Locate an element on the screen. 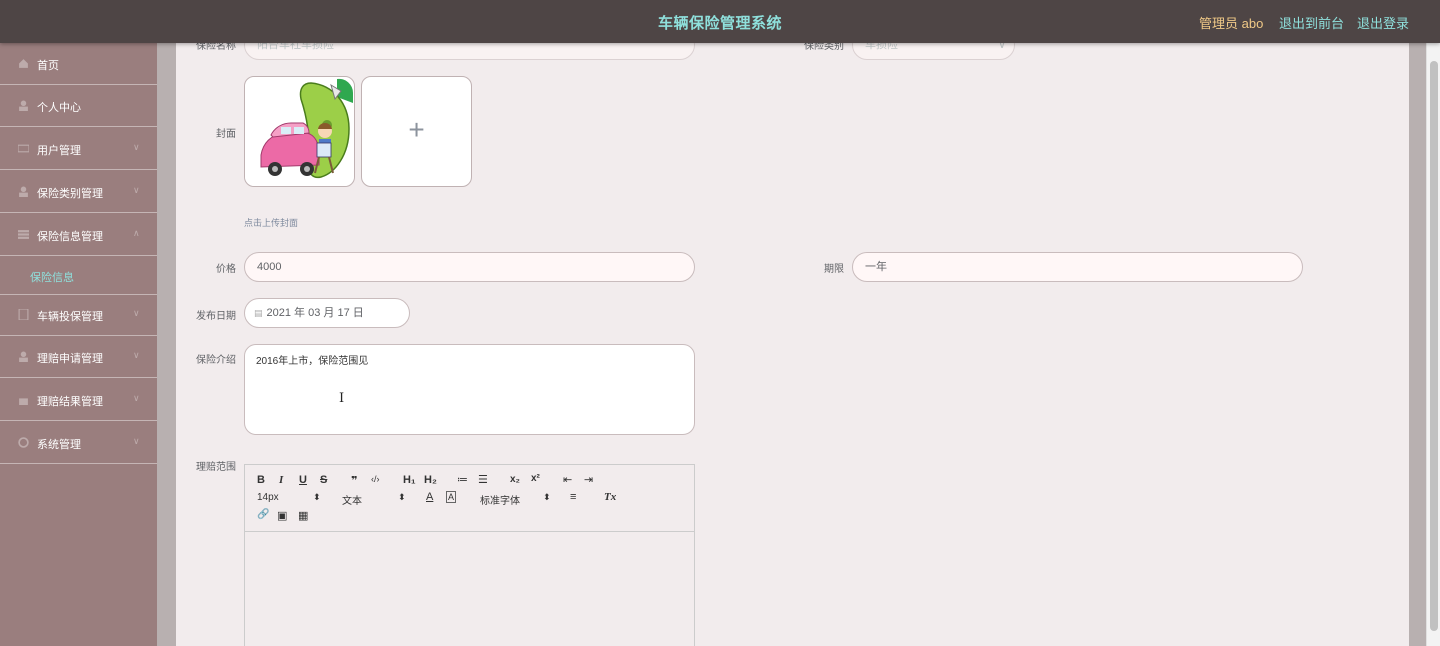  sidebar-item-info-mgmt: 保险信息管理 ∧ is located at coordinates (78, 235).